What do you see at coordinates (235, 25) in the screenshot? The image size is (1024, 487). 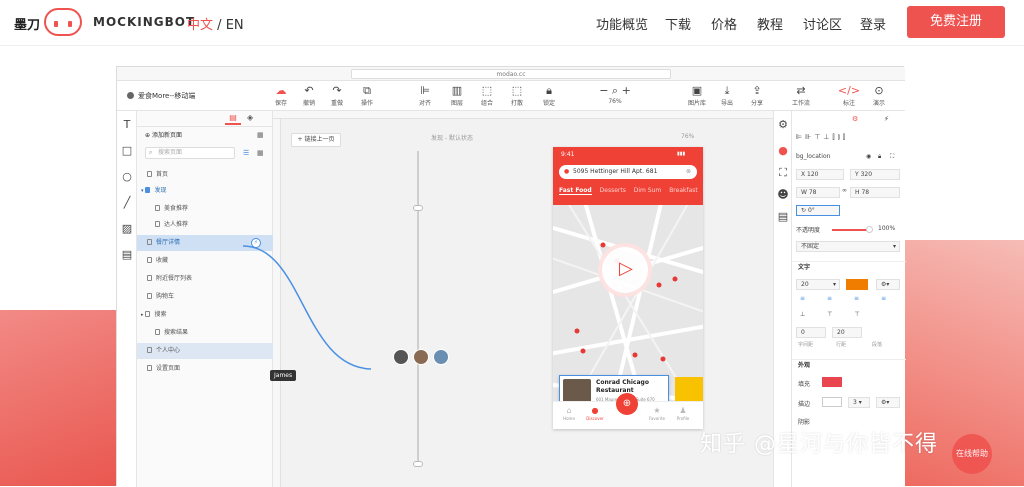 I see `lang-en: EN` at bounding box center [235, 25].